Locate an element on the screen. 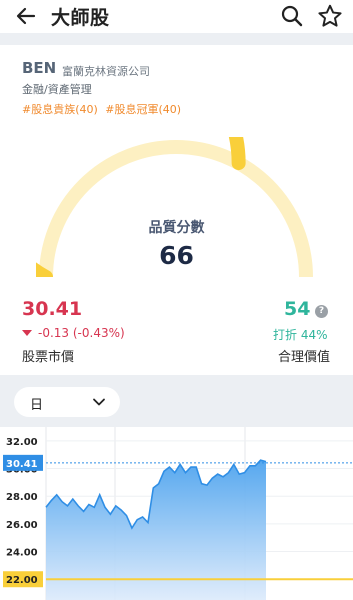 Image resolution: width=353 pixels, height=600 pixels. y-tick-label: 24.00 is located at coordinates (22, 553).